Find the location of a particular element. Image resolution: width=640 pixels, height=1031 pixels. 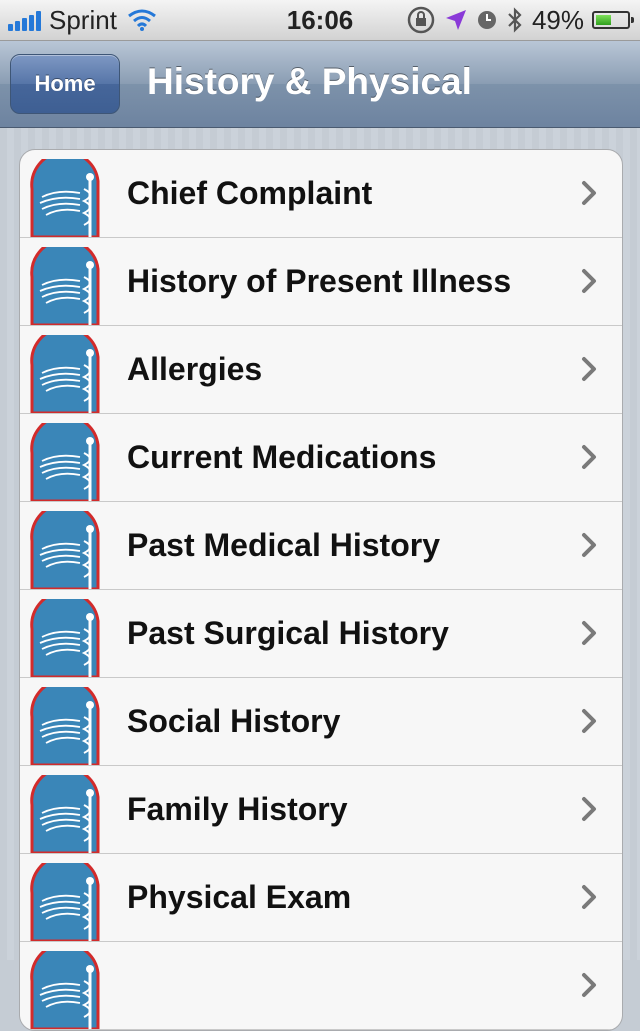

list-item: Chief Complaint is located at coordinates (321, 194).